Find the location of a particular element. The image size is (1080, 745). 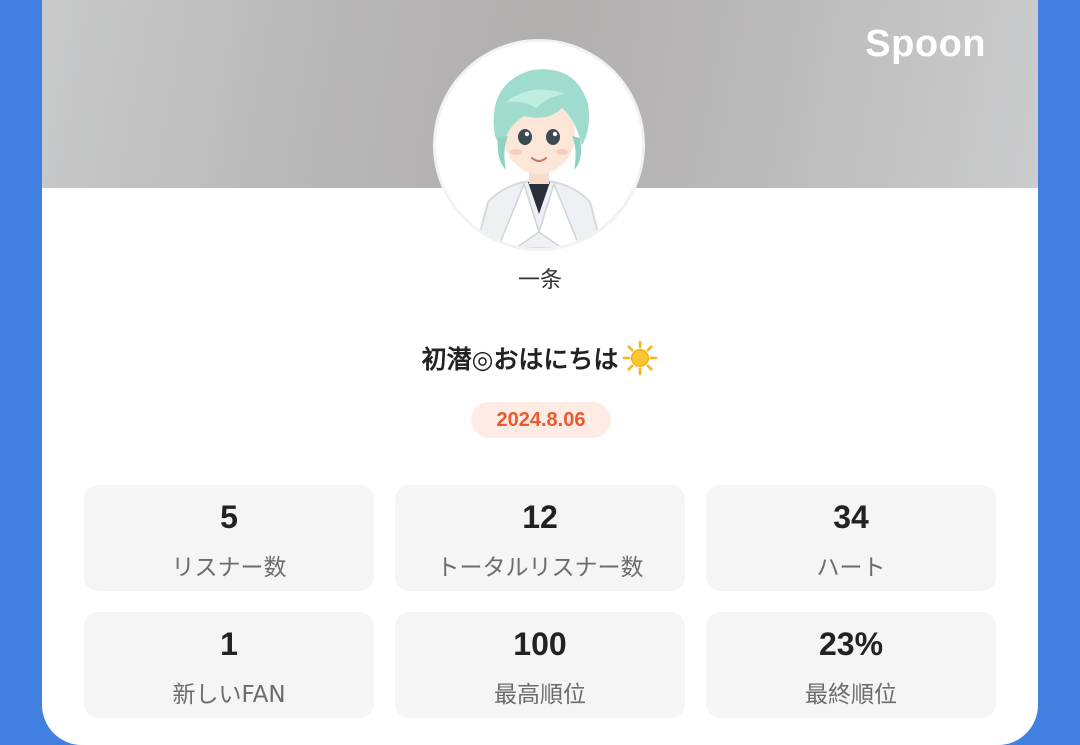

stat-label: ハート is located at coordinates (851, 568).